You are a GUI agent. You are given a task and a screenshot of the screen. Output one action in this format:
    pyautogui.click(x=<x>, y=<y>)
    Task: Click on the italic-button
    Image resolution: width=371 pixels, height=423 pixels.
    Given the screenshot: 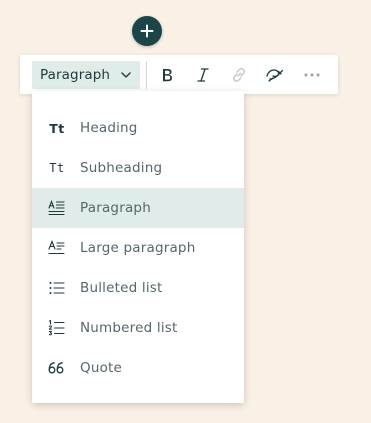 What is the action you would take?
    pyautogui.click(x=203, y=75)
    